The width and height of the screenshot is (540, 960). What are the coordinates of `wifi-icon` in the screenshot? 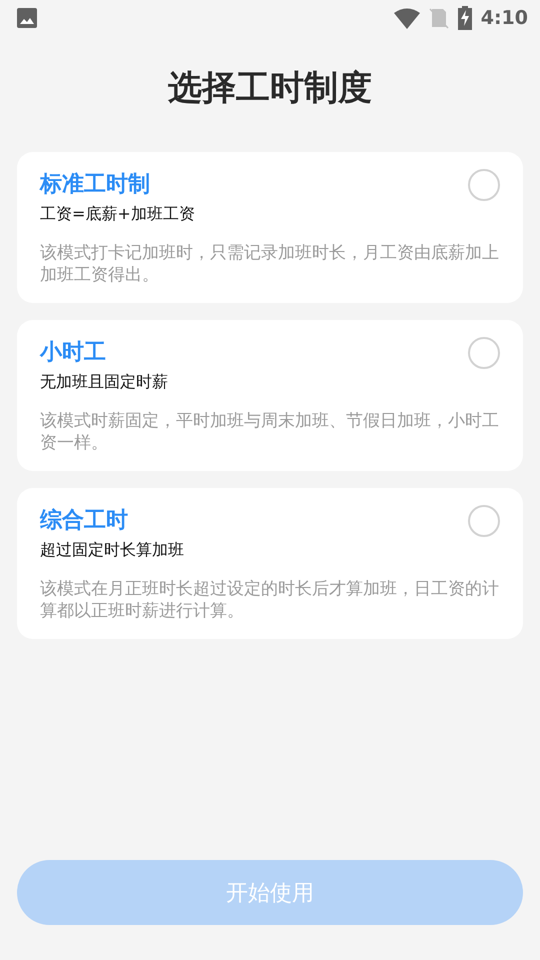 It's located at (407, 18).